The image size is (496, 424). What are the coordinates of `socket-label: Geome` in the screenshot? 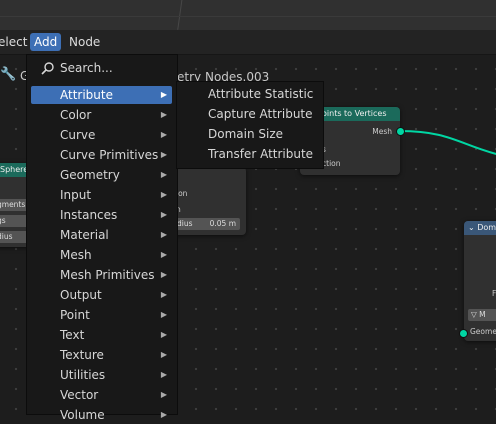 It's located at (483, 331).